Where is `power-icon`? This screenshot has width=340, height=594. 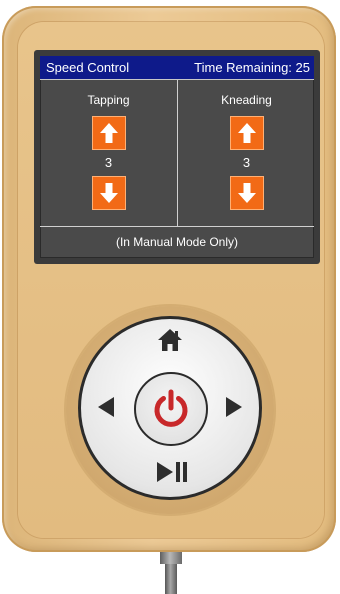 power-icon is located at coordinates (171, 408).